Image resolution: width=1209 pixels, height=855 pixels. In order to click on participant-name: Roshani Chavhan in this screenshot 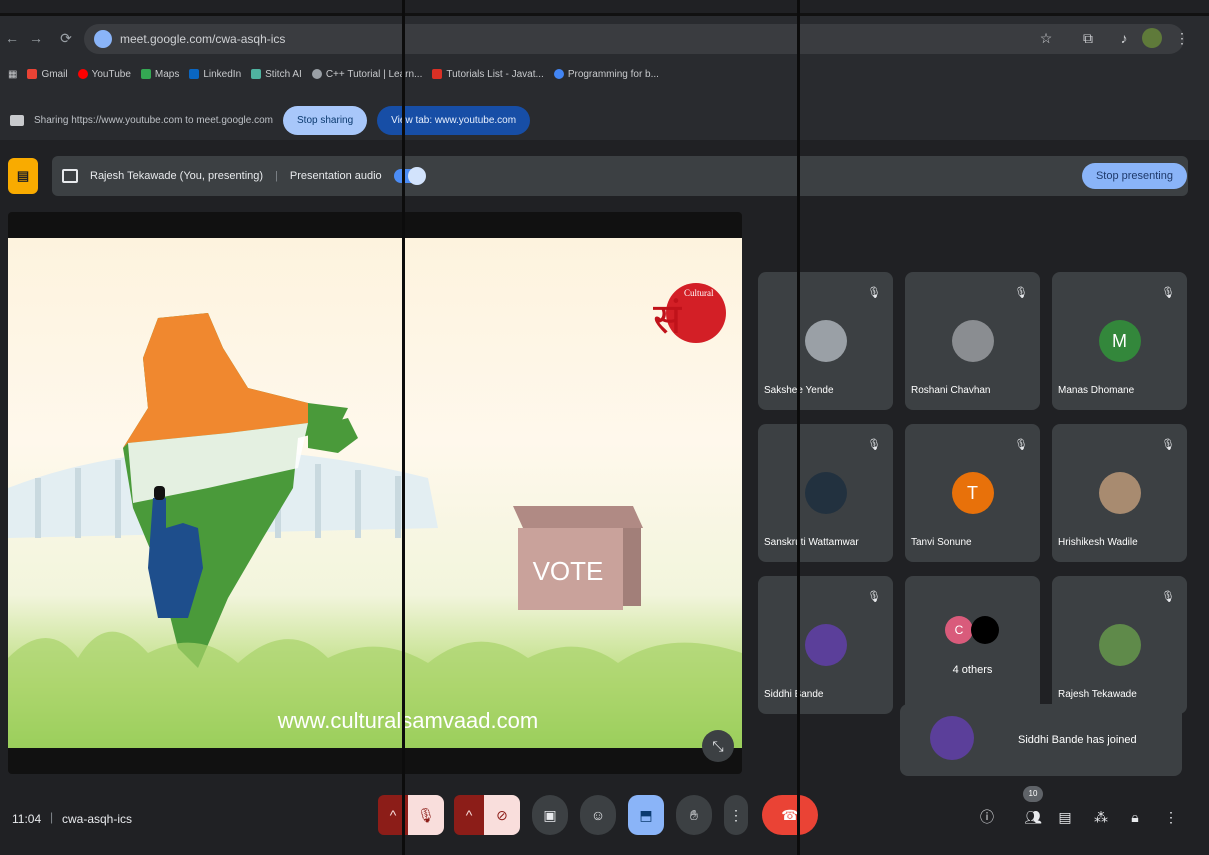, I will do `click(951, 390)`.